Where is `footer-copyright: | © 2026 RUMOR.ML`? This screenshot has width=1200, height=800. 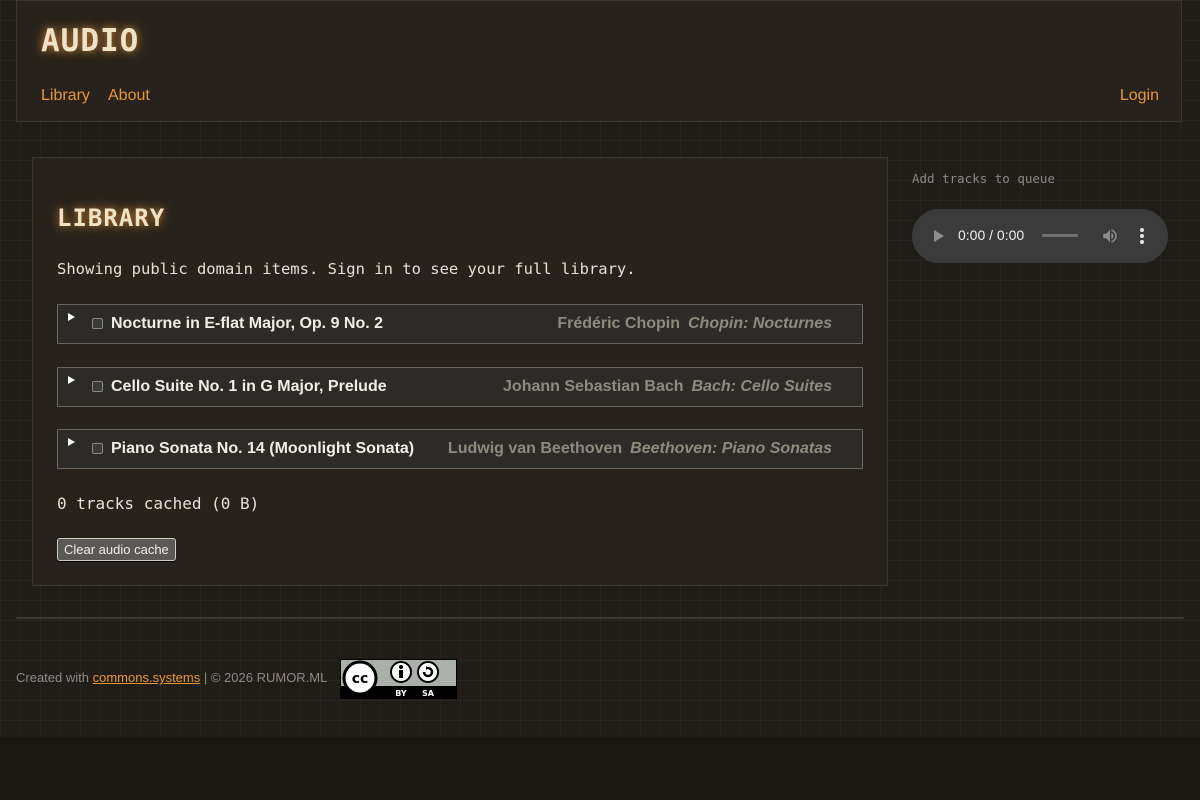
footer-copyright: | © 2026 RUMOR.ML is located at coordinates (265, 677).